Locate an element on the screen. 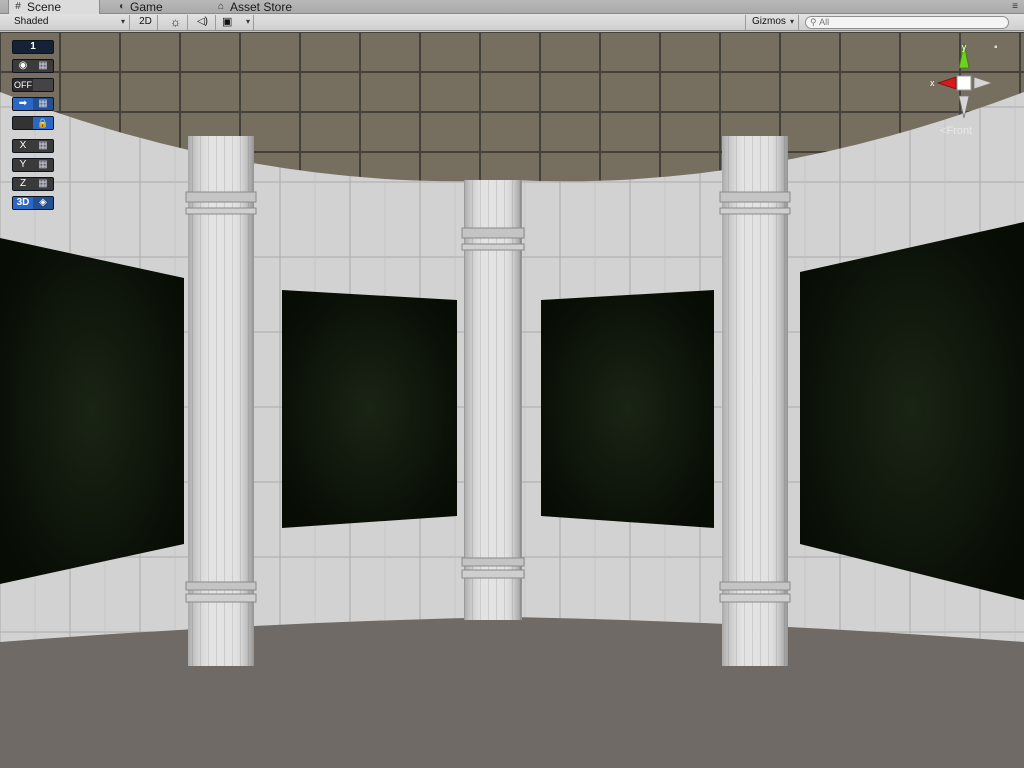 This screenshot has height=768, width=1024. tab-scene: # Scene is located at coordinates (54, 7).